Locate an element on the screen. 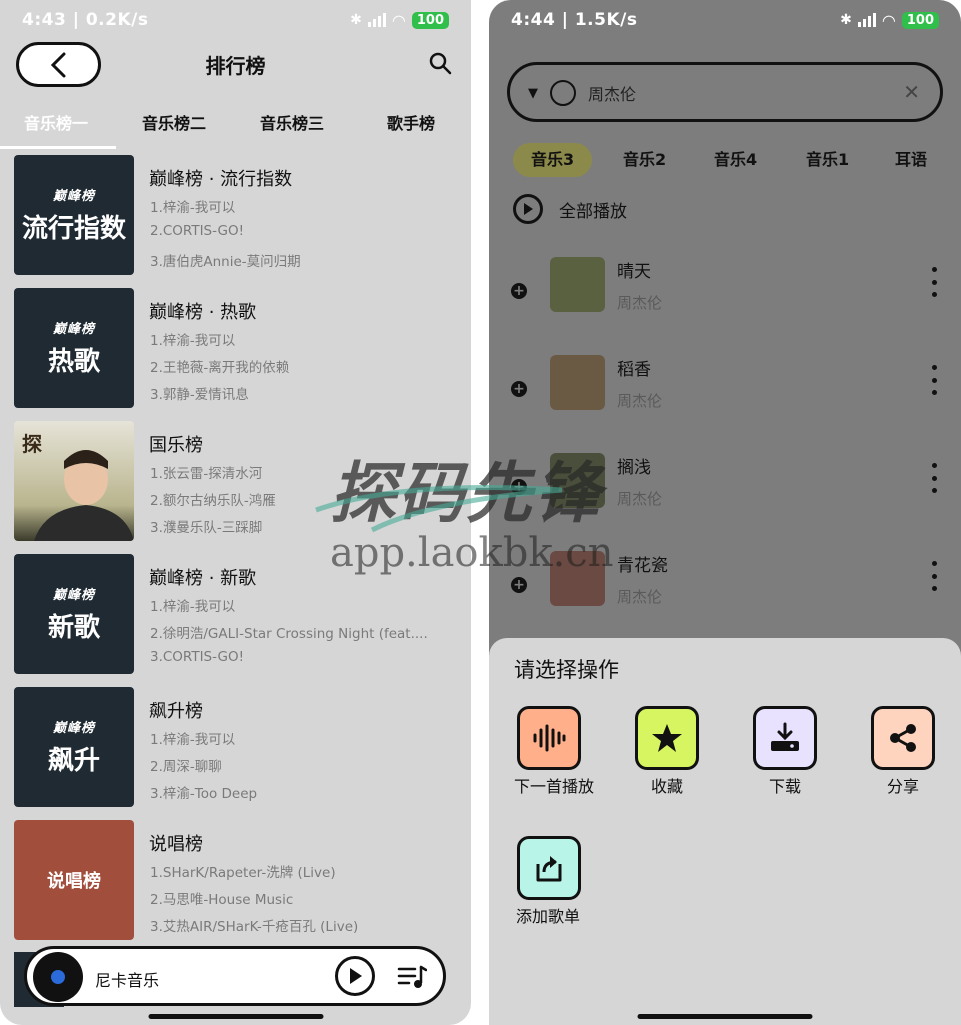 The height and width of the screenshot is (1025, 961). rank-song: 3.唐伯虎Annie-莫问归期 is located at coordinates (225, 262).